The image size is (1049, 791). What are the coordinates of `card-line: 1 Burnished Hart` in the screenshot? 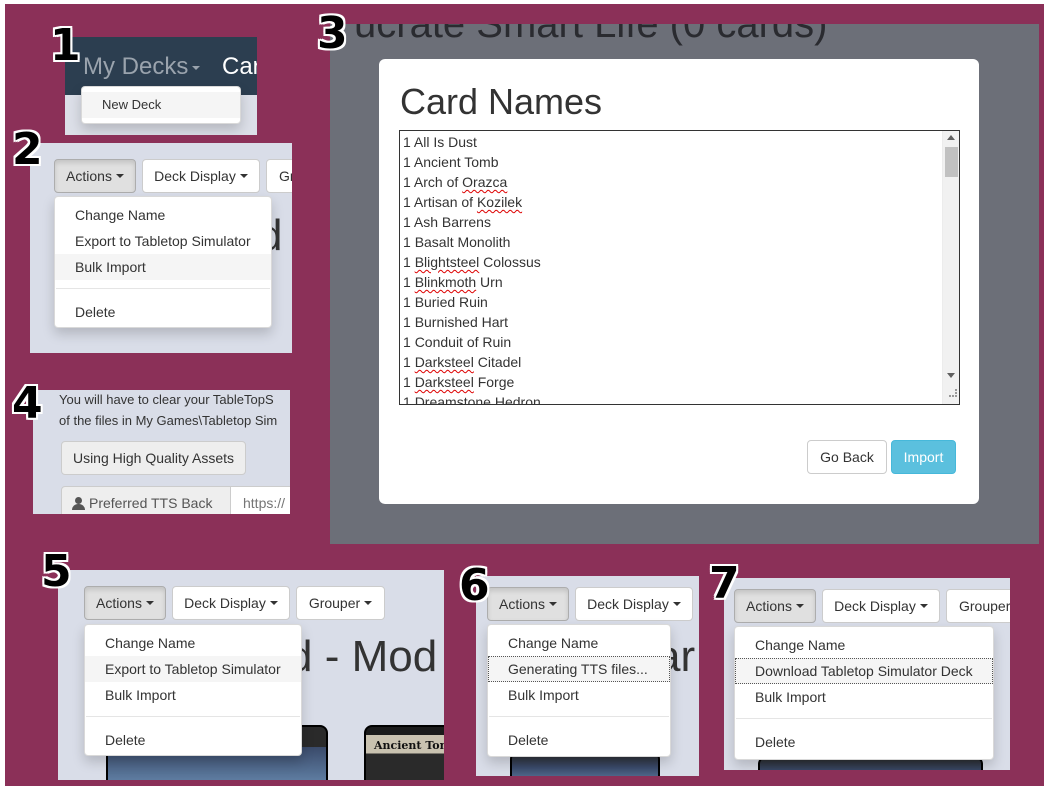 It's located at (472, 322).